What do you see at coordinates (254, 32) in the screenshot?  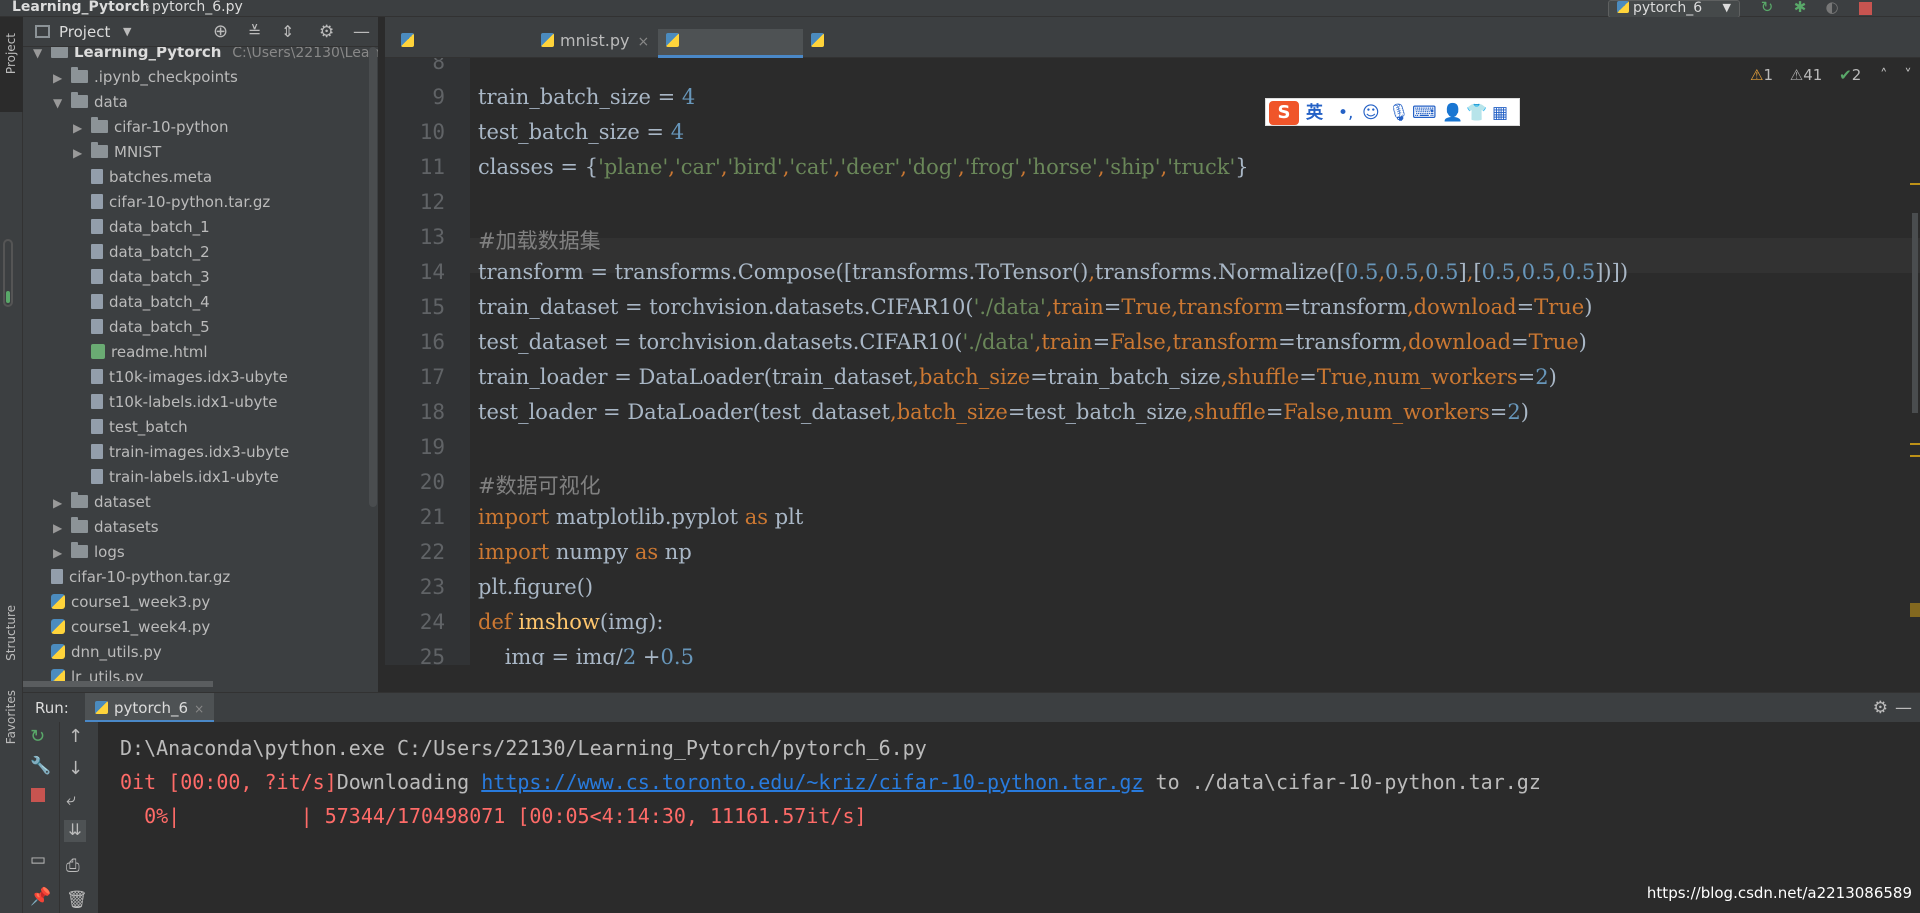 I see `collapse-all-icon: ≚` at bounding box center [254, 32].